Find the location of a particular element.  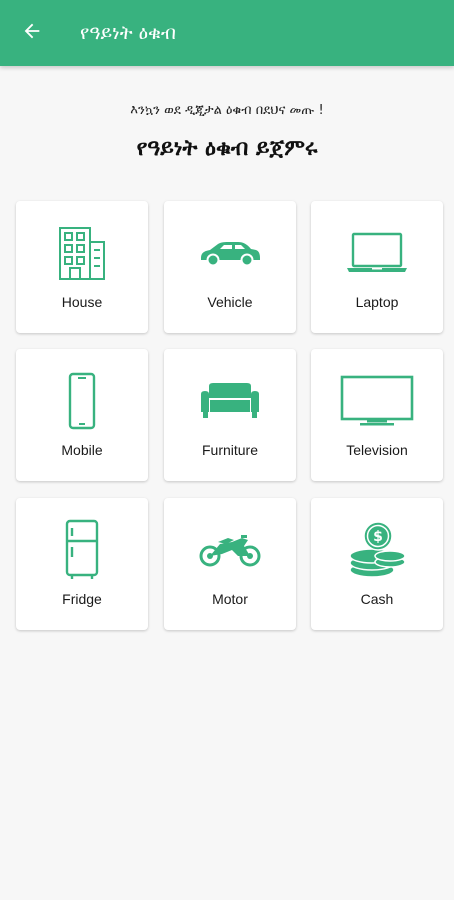

arrow-left-icon is located at coordinates (32, 33).